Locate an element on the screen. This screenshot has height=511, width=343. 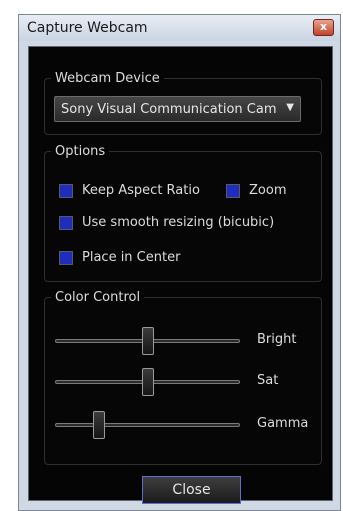
keep-aspect-ratio-checkbox: Keep Aspect Ratio is located at coordinates (139, 192).